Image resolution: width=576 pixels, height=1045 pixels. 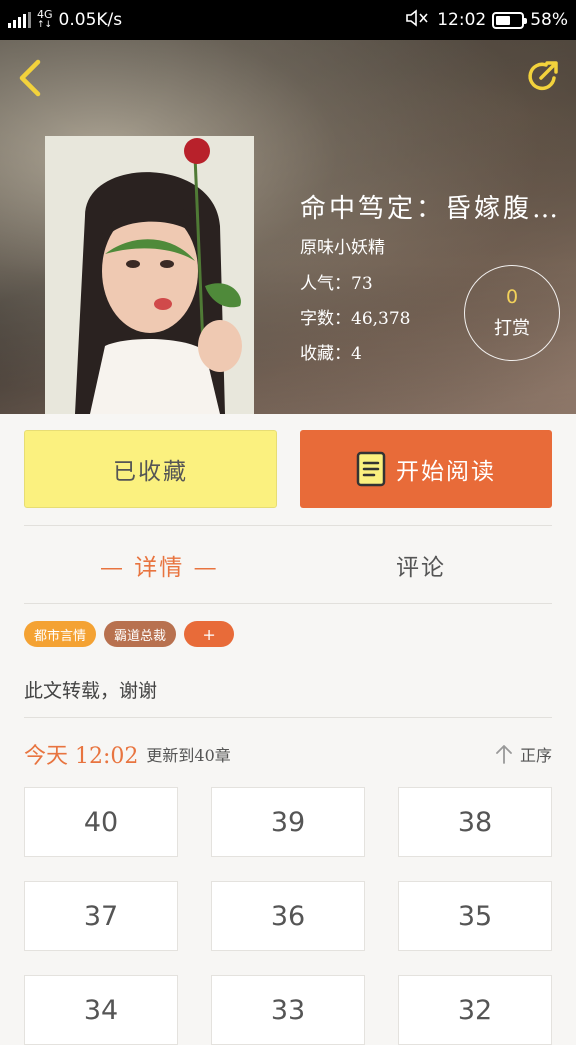 I want to click on chapter-cell: 39, so click(x=288, y=822).